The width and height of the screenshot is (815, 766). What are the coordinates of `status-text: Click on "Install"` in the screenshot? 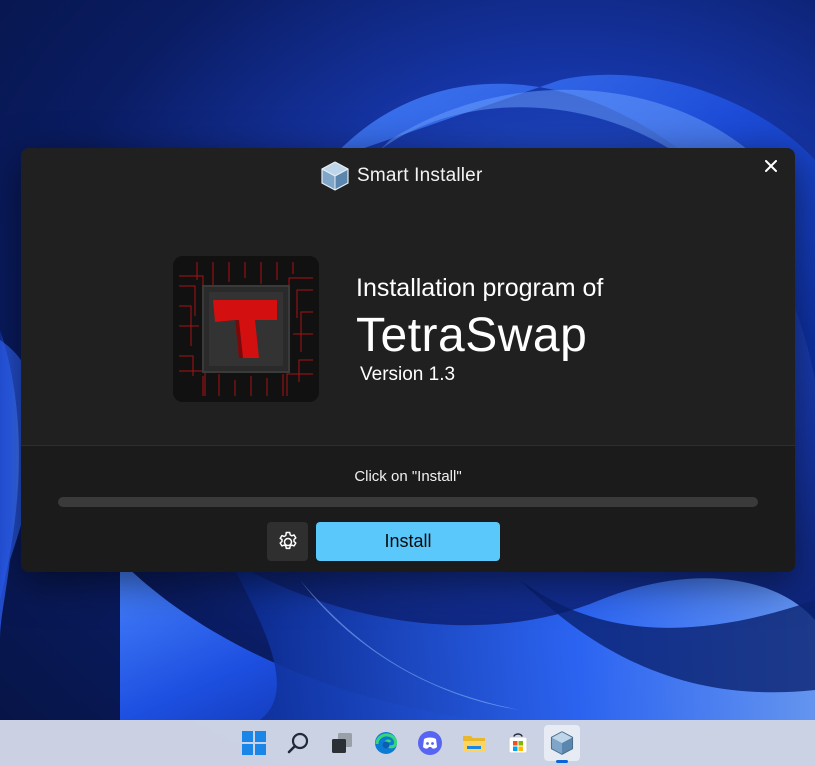 It's located at (408, 476).